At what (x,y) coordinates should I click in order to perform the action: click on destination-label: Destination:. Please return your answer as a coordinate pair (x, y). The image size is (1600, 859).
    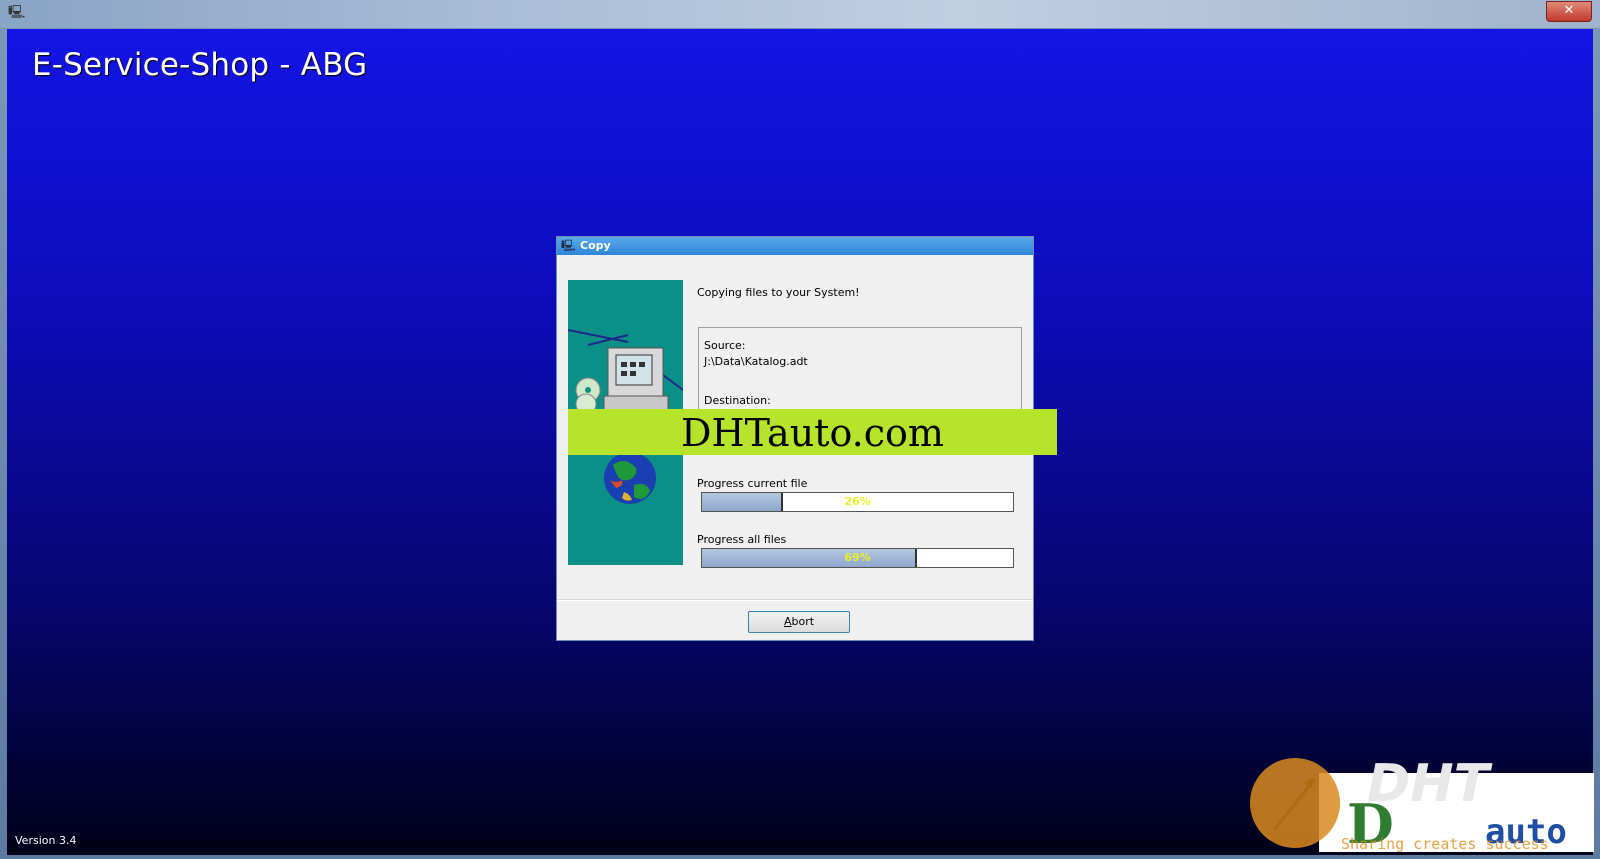
    Looking at the image, I should click on (737, 400).